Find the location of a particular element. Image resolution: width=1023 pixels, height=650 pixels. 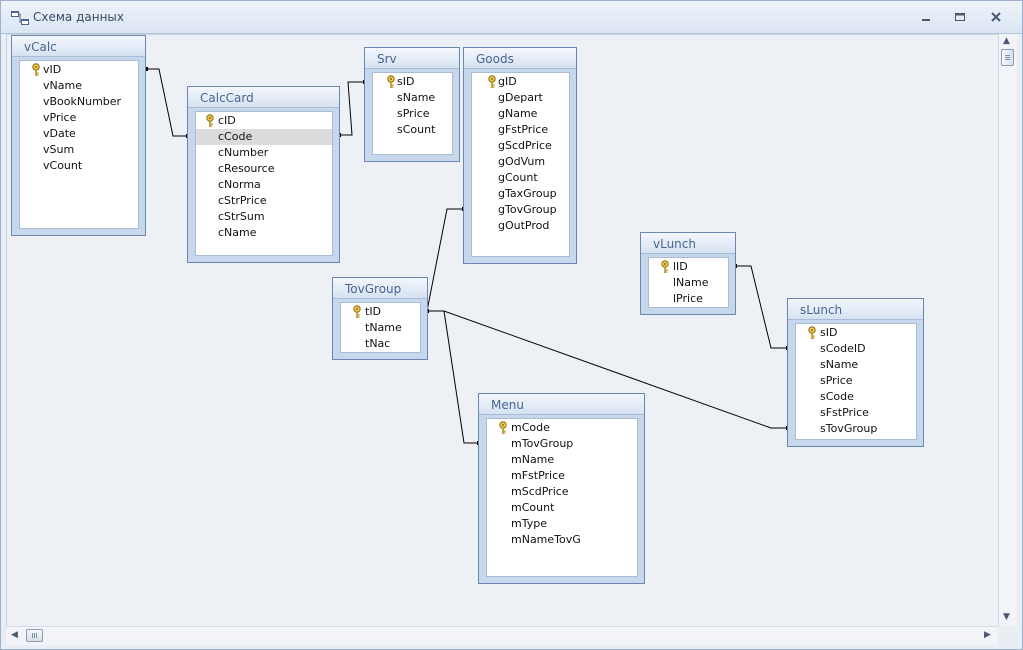

primary-key-field: lID is located at coordinates (688, 267).